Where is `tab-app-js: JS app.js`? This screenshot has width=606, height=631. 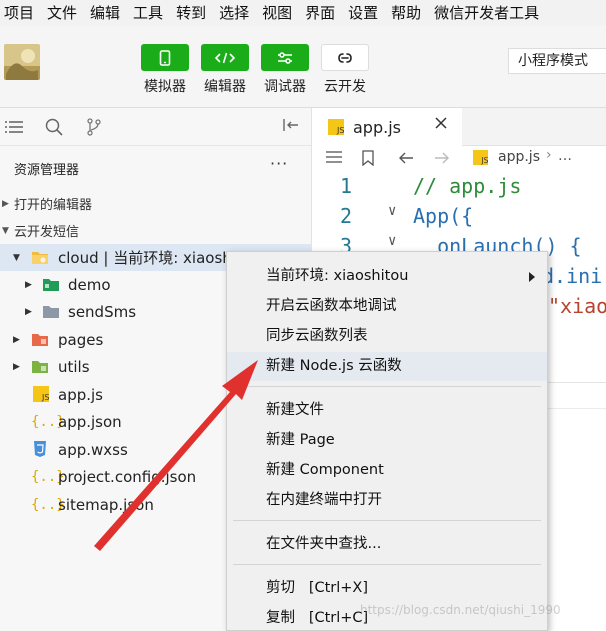 tab-app-js: JS app.js is located at coordinates (387, 127).